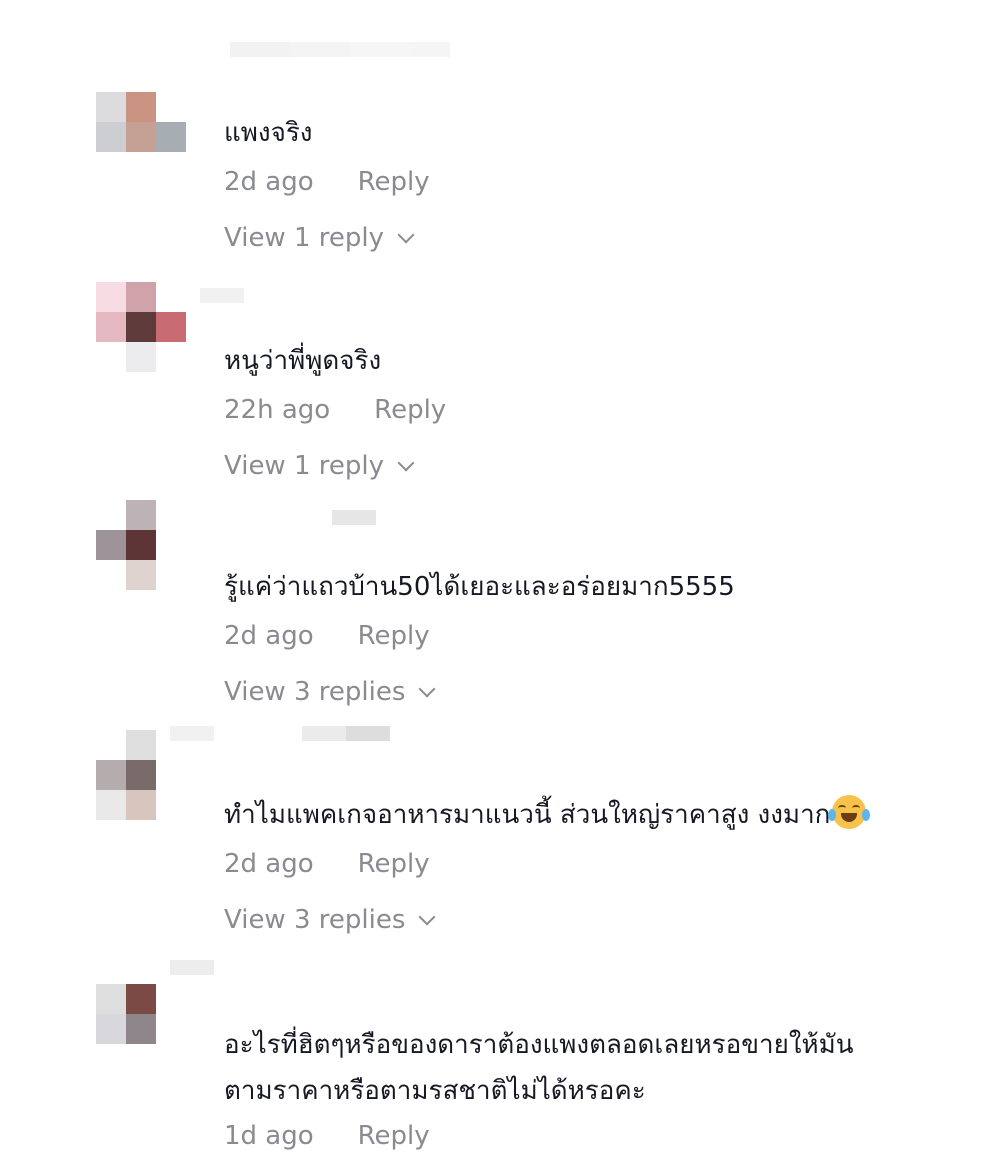 Image resolution: width=984 pixels, height=1164 pixels. I want to click on comment-time: 22h ago, so click(277, 410).